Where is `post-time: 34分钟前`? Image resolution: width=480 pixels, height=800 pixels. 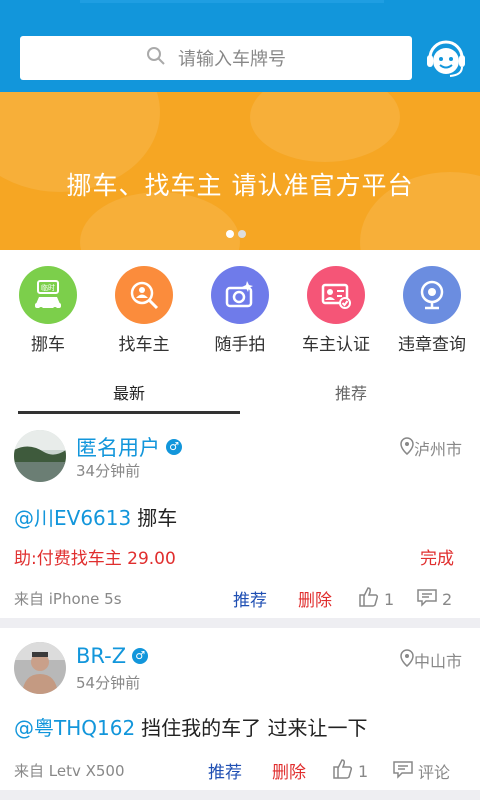 post-time: 34分钟前 is located at coordinates (108, 471).